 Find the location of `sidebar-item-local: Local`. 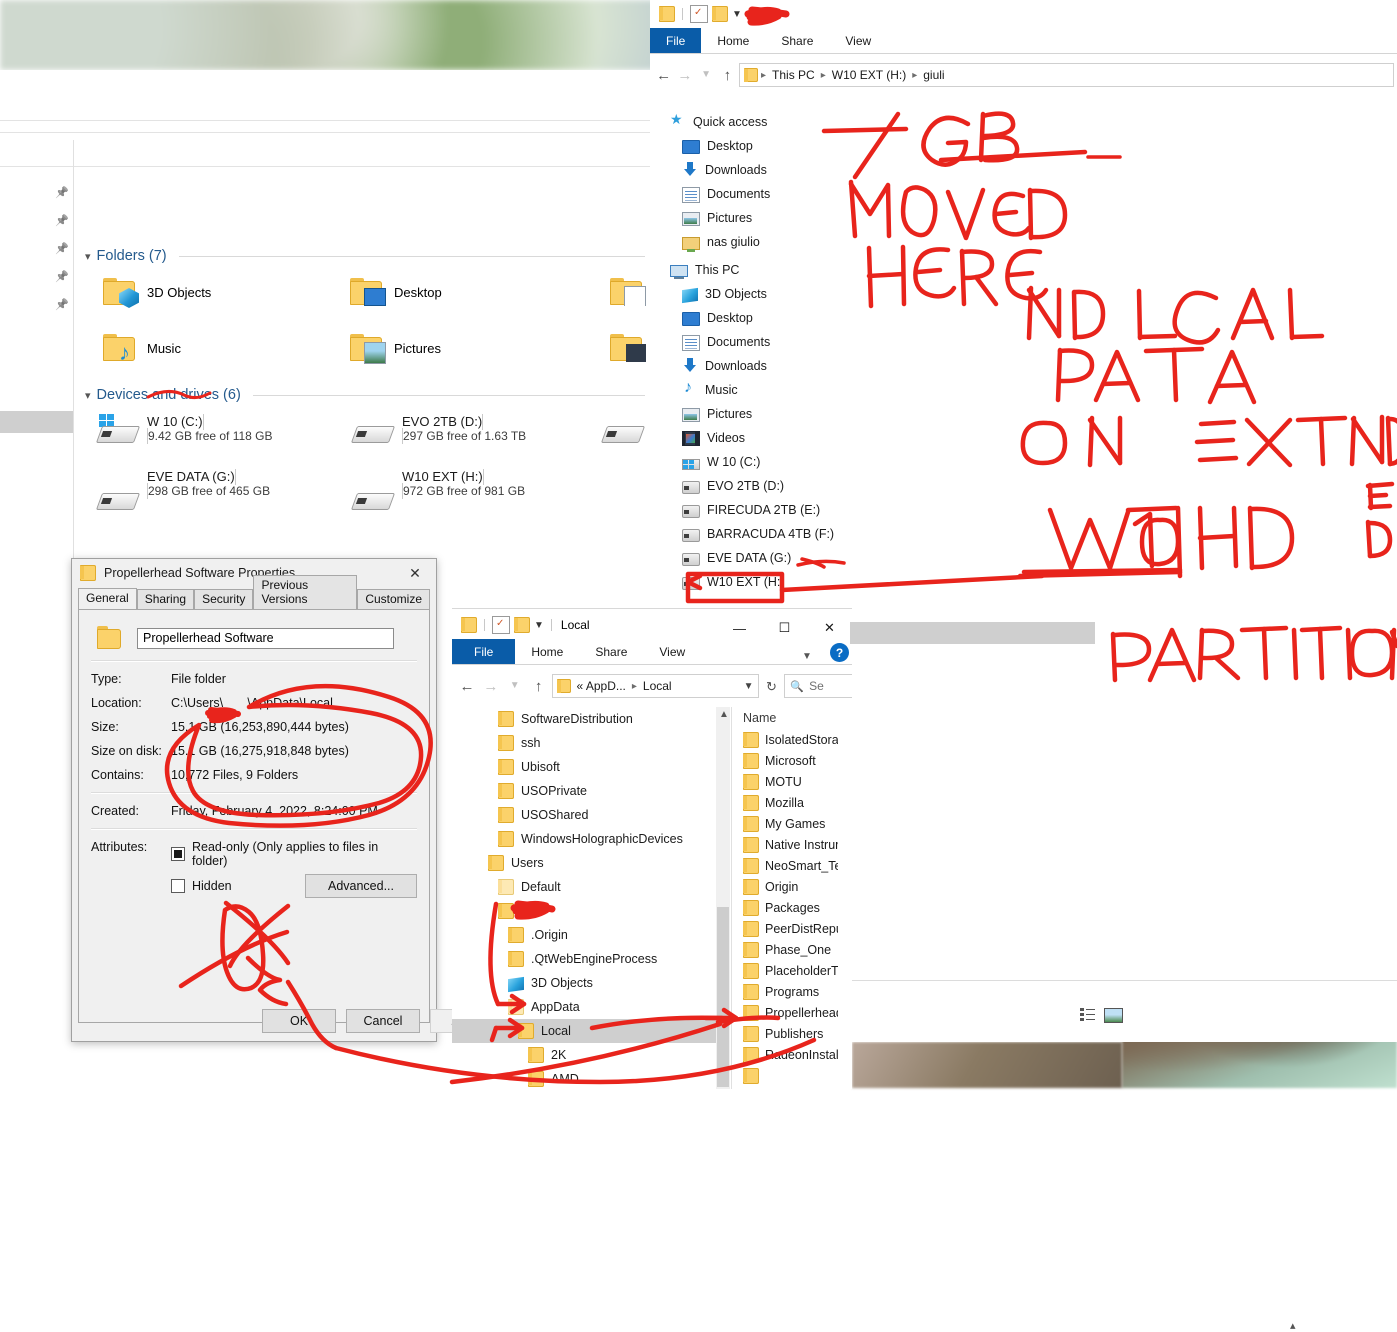

sidebar-item-local: Local is located at coordinates (586, 1031).